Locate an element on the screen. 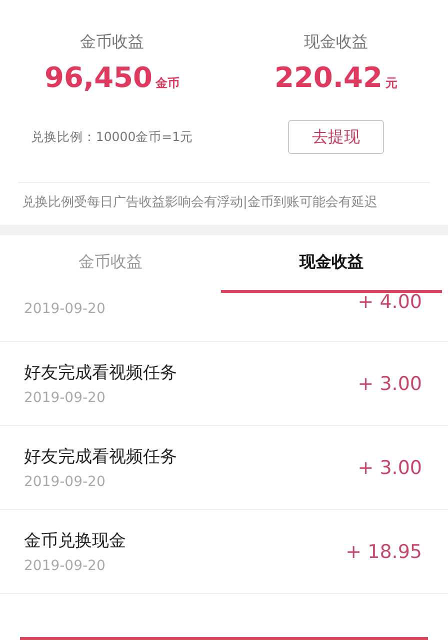 The image size is (448, 640). withdraw-button: 去提现 is located at coordinates (336, 137).